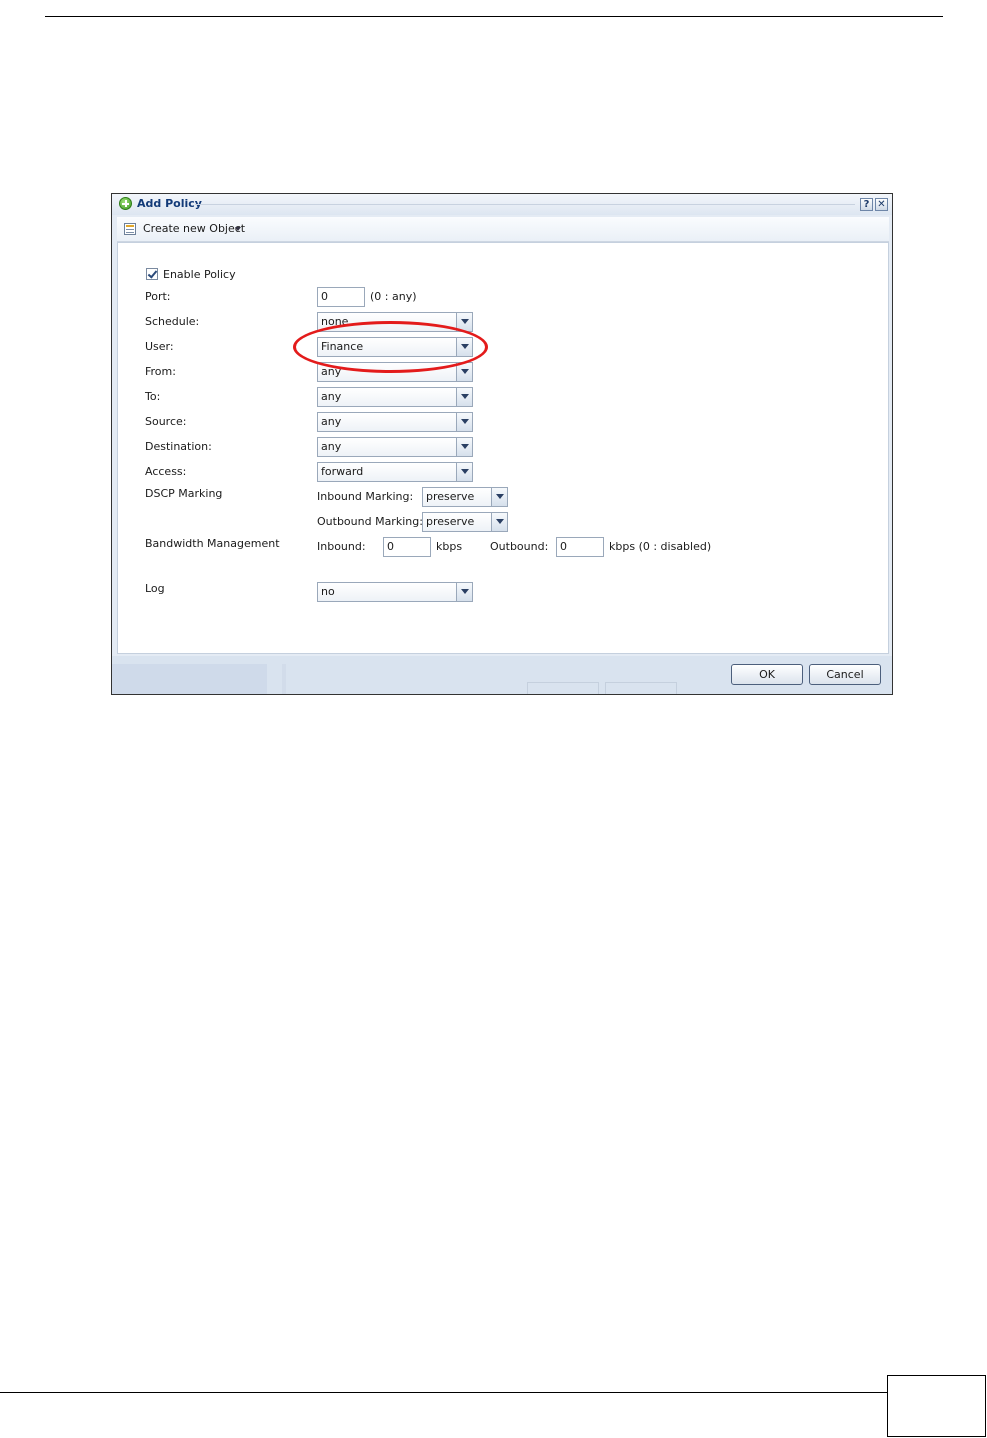  I want to click on dialog-footer: OK Cancel, so click(502, 675).